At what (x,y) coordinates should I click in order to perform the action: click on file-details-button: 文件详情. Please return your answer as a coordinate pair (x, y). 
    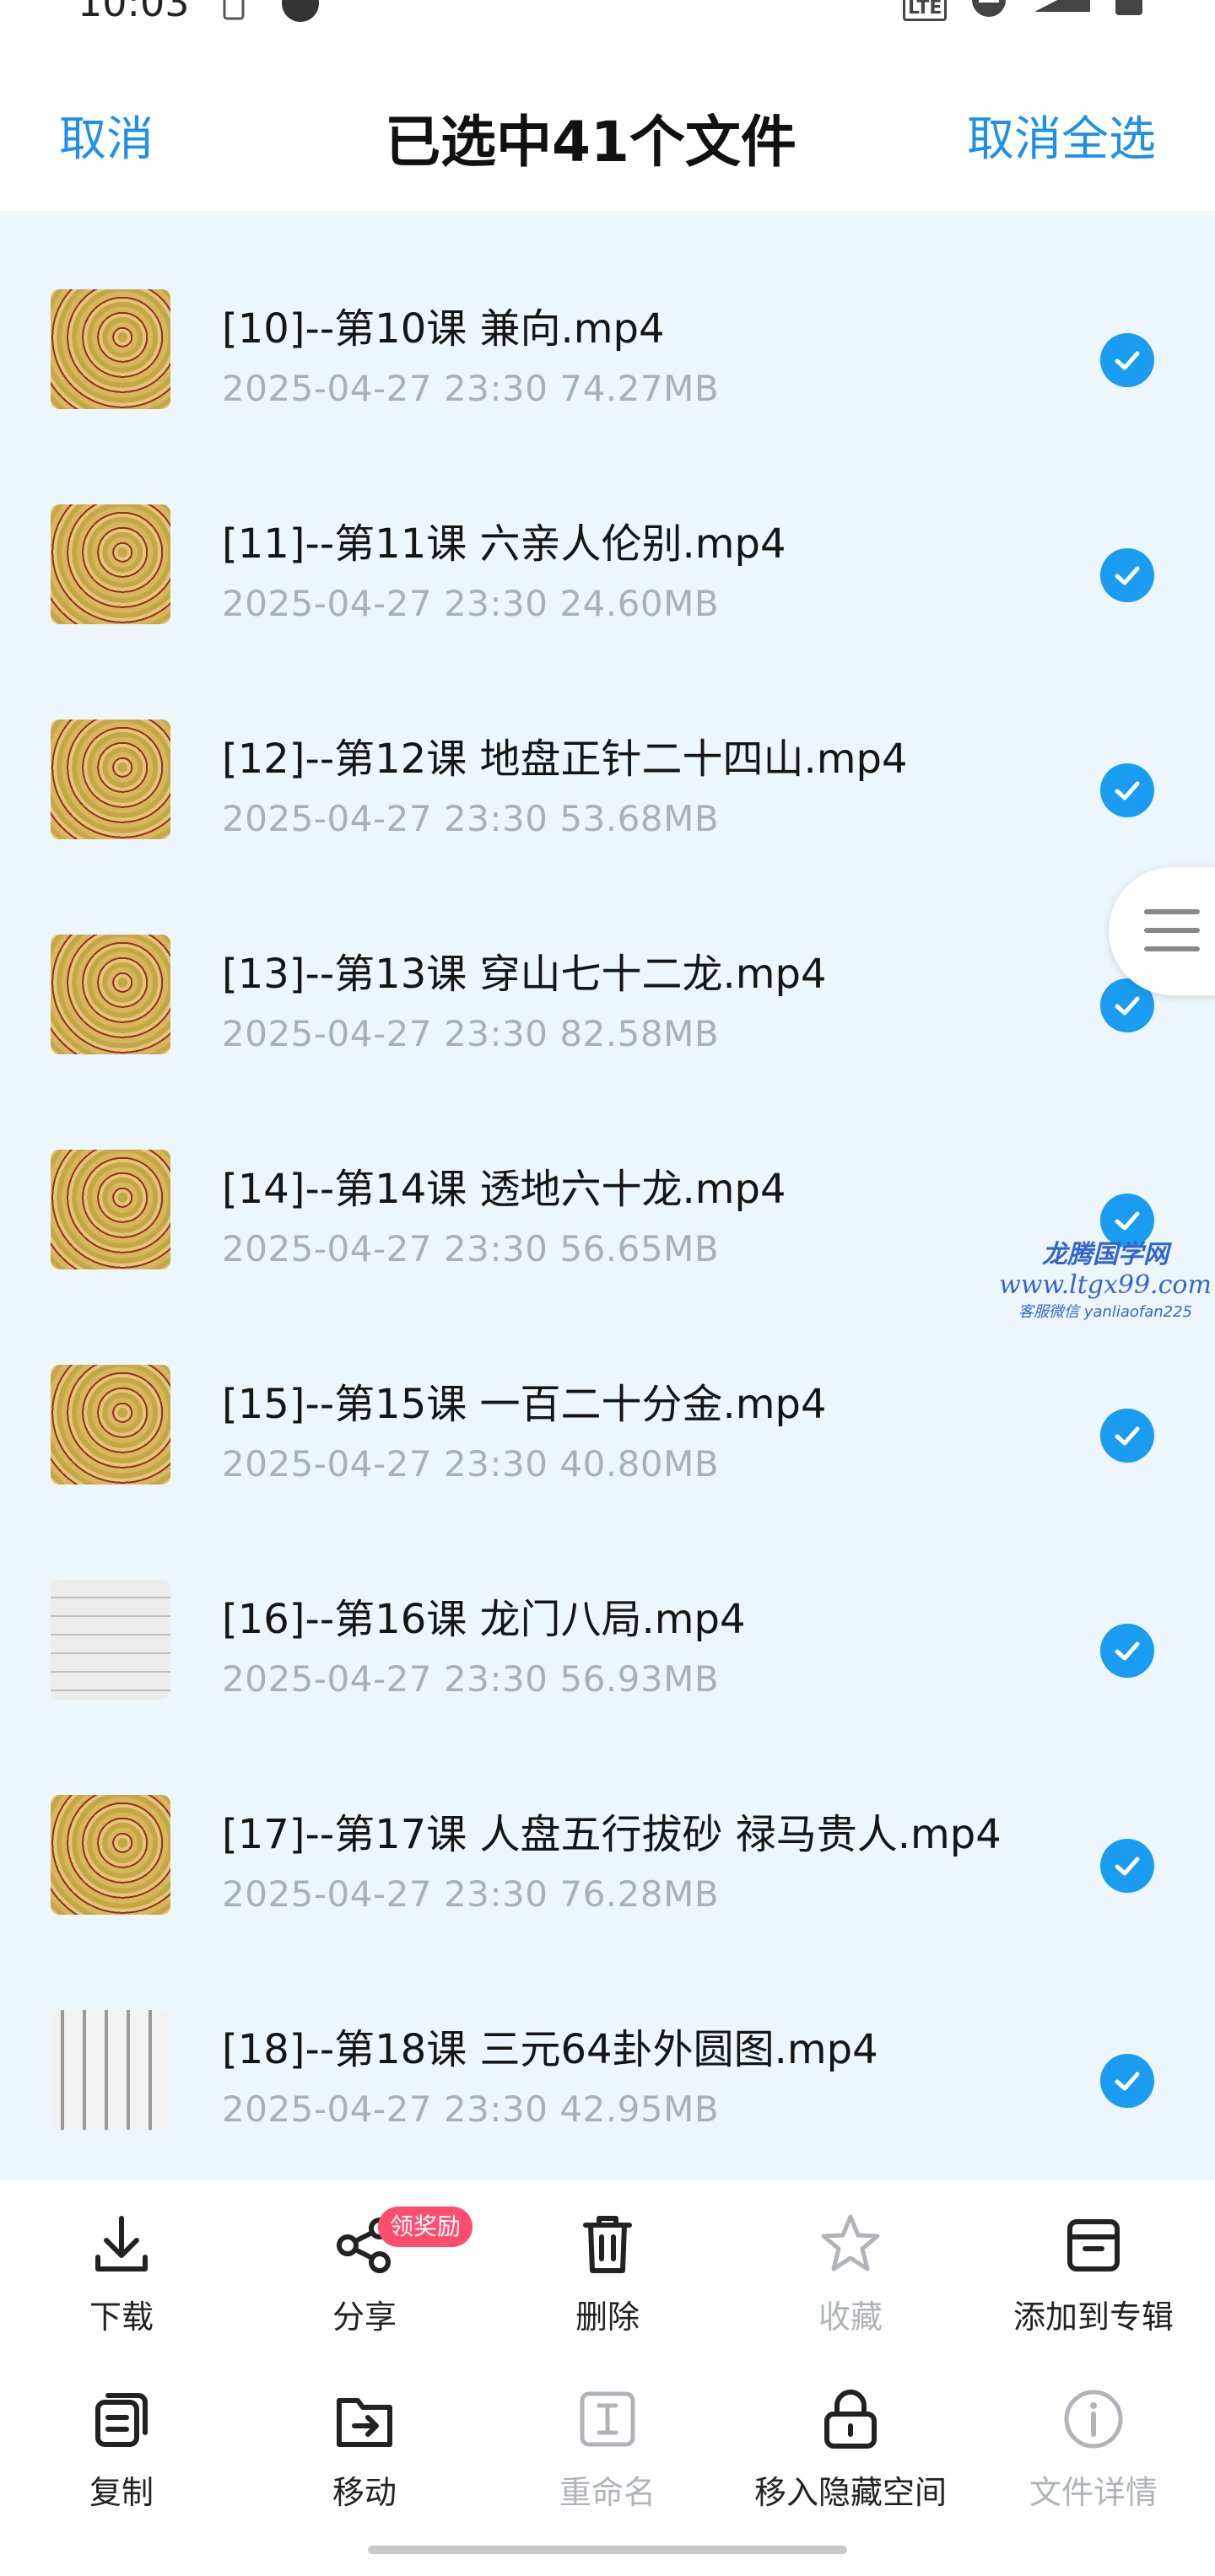
    Looking at the image, I should click on (1093, 2449).